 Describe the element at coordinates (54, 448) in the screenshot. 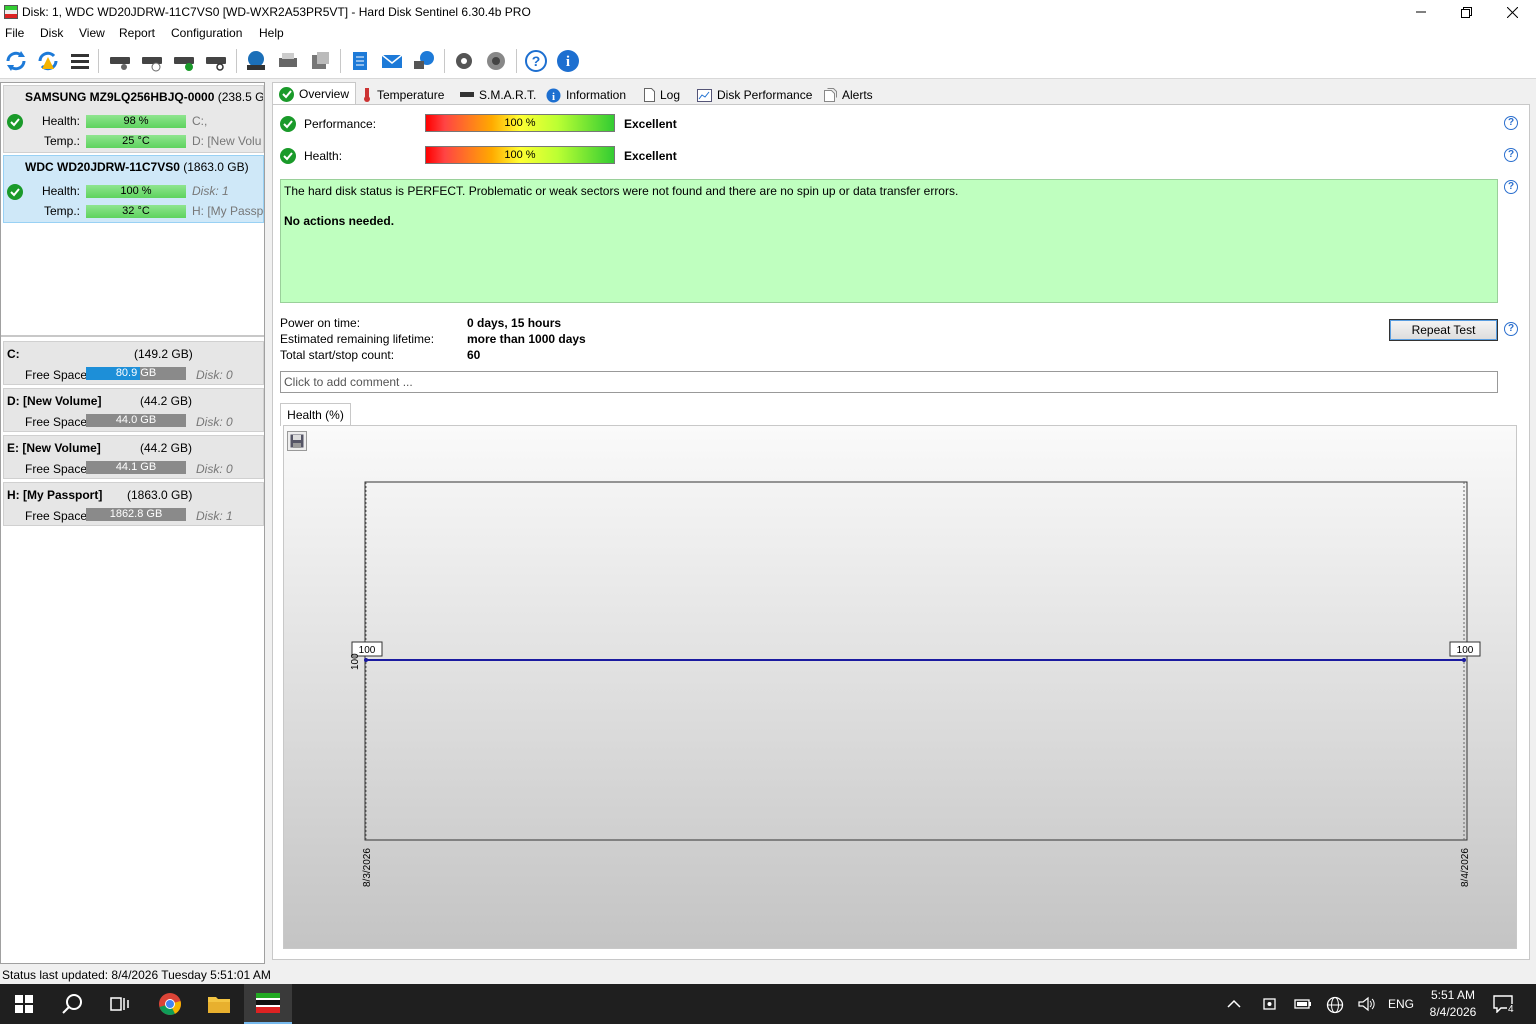

I see `volume-name: E: [New Volume]` at that location.